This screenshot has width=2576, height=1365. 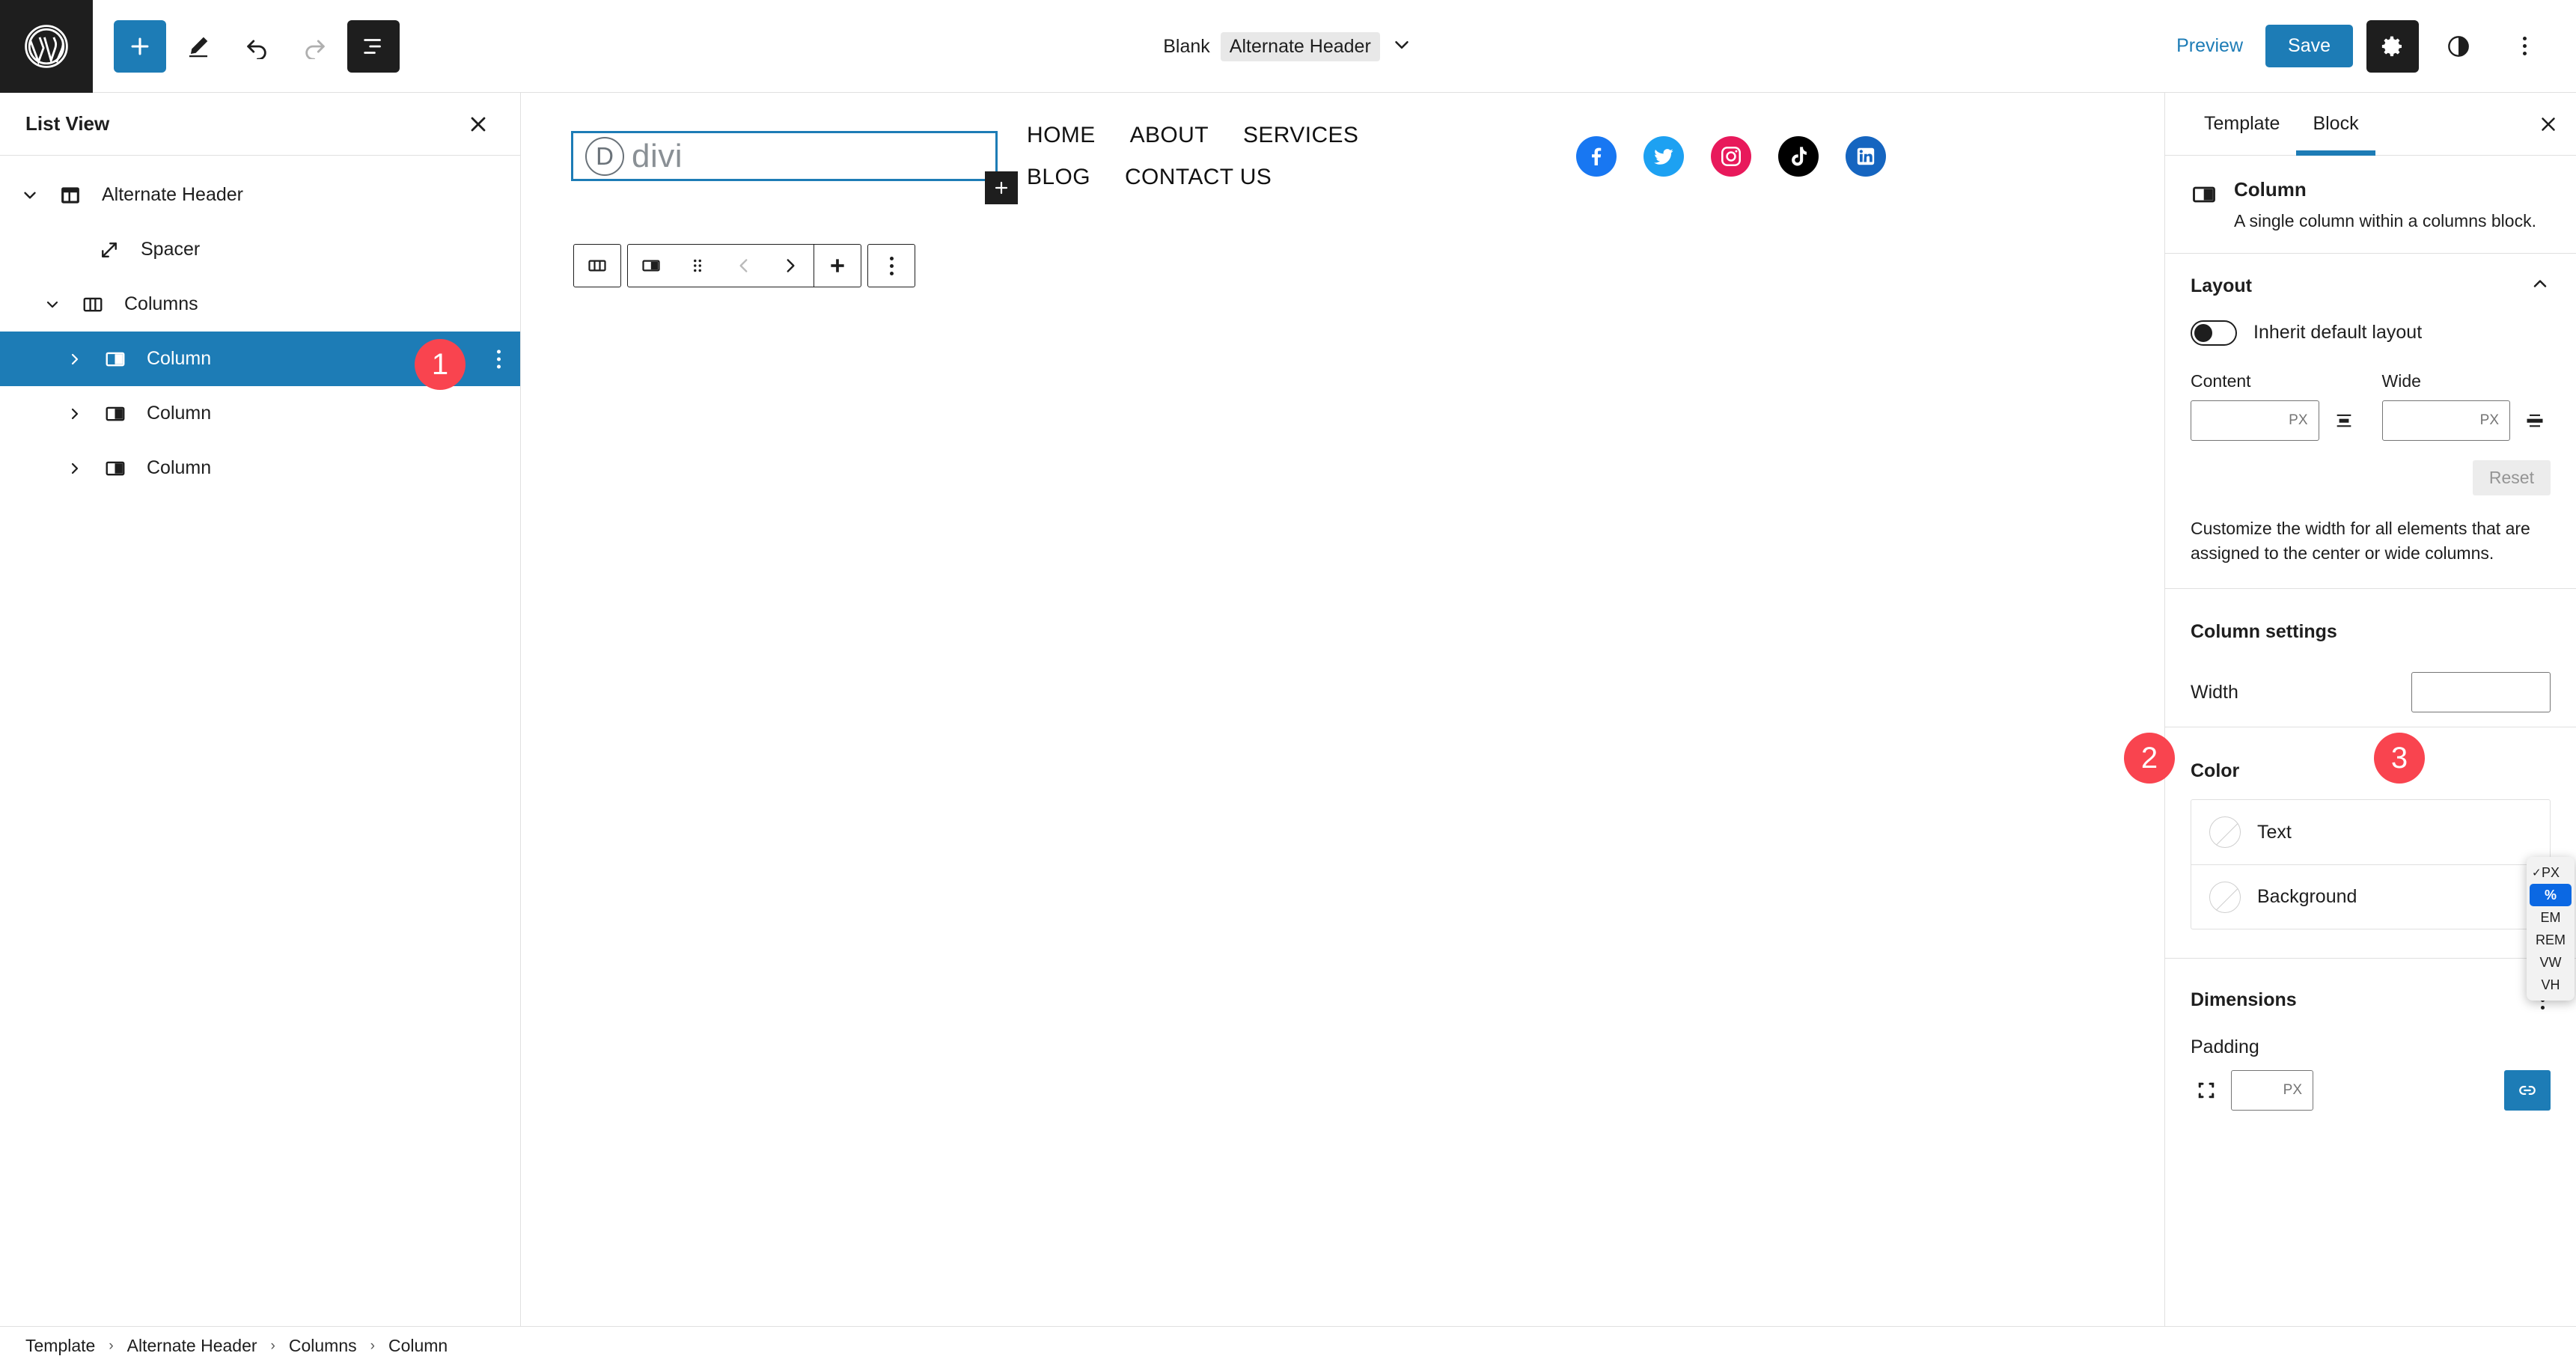 I want to click on padding-sides-icon, so click(x=2206, y=1090).